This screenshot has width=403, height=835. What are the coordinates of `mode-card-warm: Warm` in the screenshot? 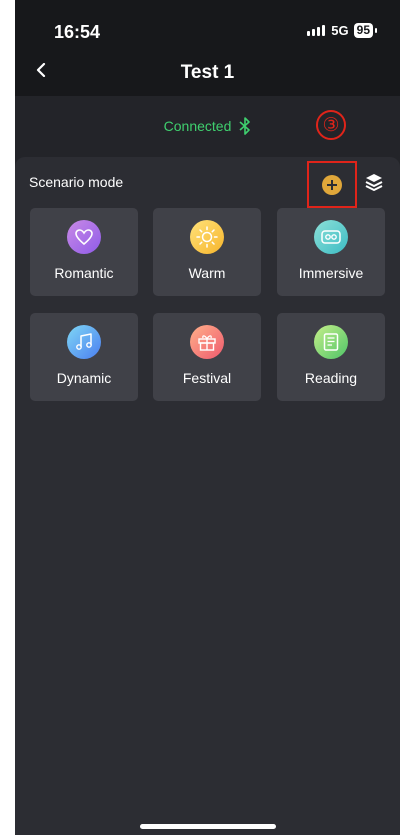 It's located at (207, 252).